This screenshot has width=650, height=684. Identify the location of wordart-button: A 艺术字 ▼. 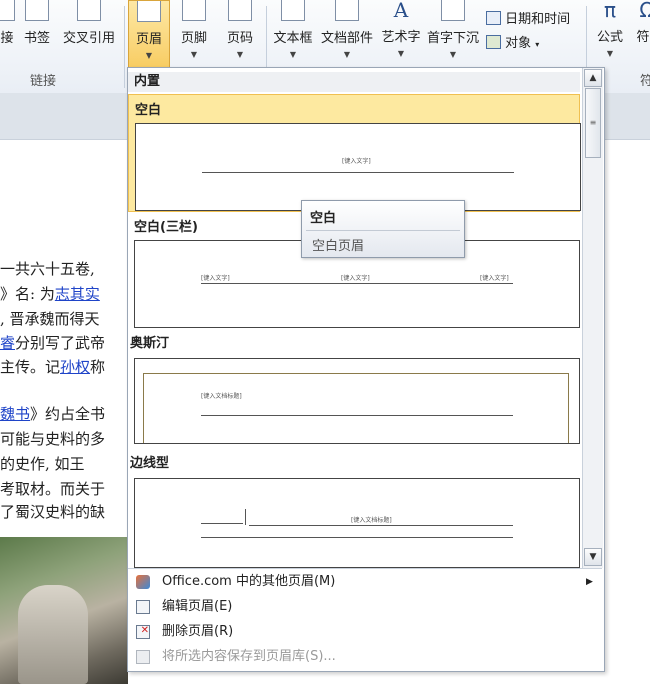
(401, 34).